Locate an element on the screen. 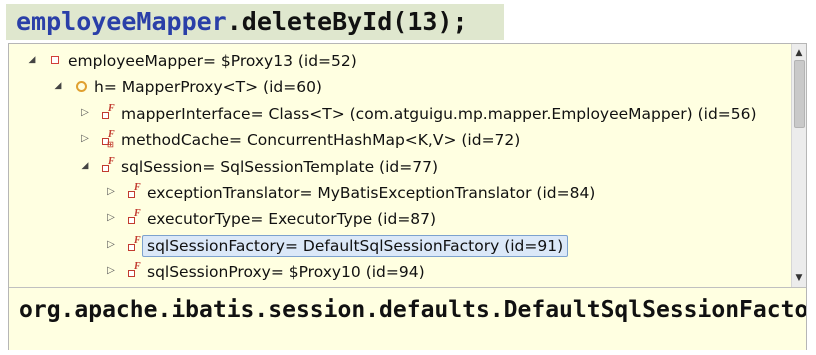 The image size is (816, 355). scroll-down-icon: ▼ is located at coordinates (799, 278).